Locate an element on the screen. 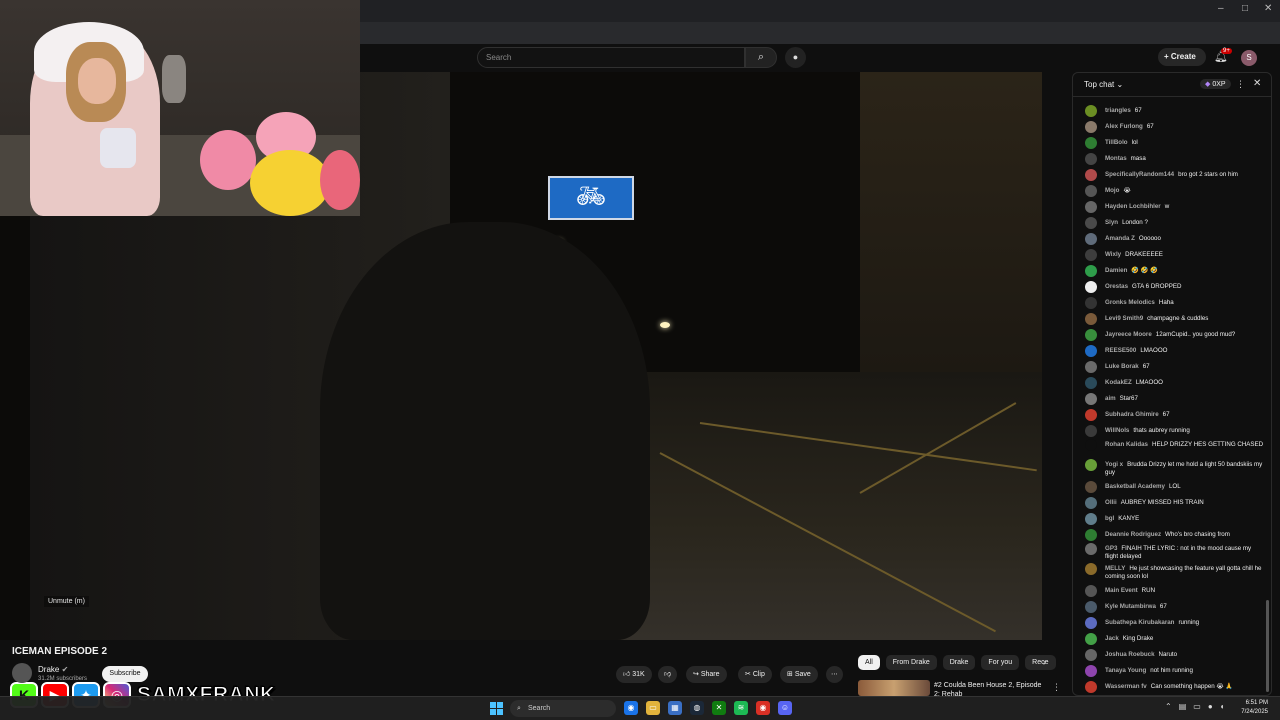 The height and width of the screenshot is (720, 1280). chat-author-name: Main Event is located at coordinates (1121, 590).